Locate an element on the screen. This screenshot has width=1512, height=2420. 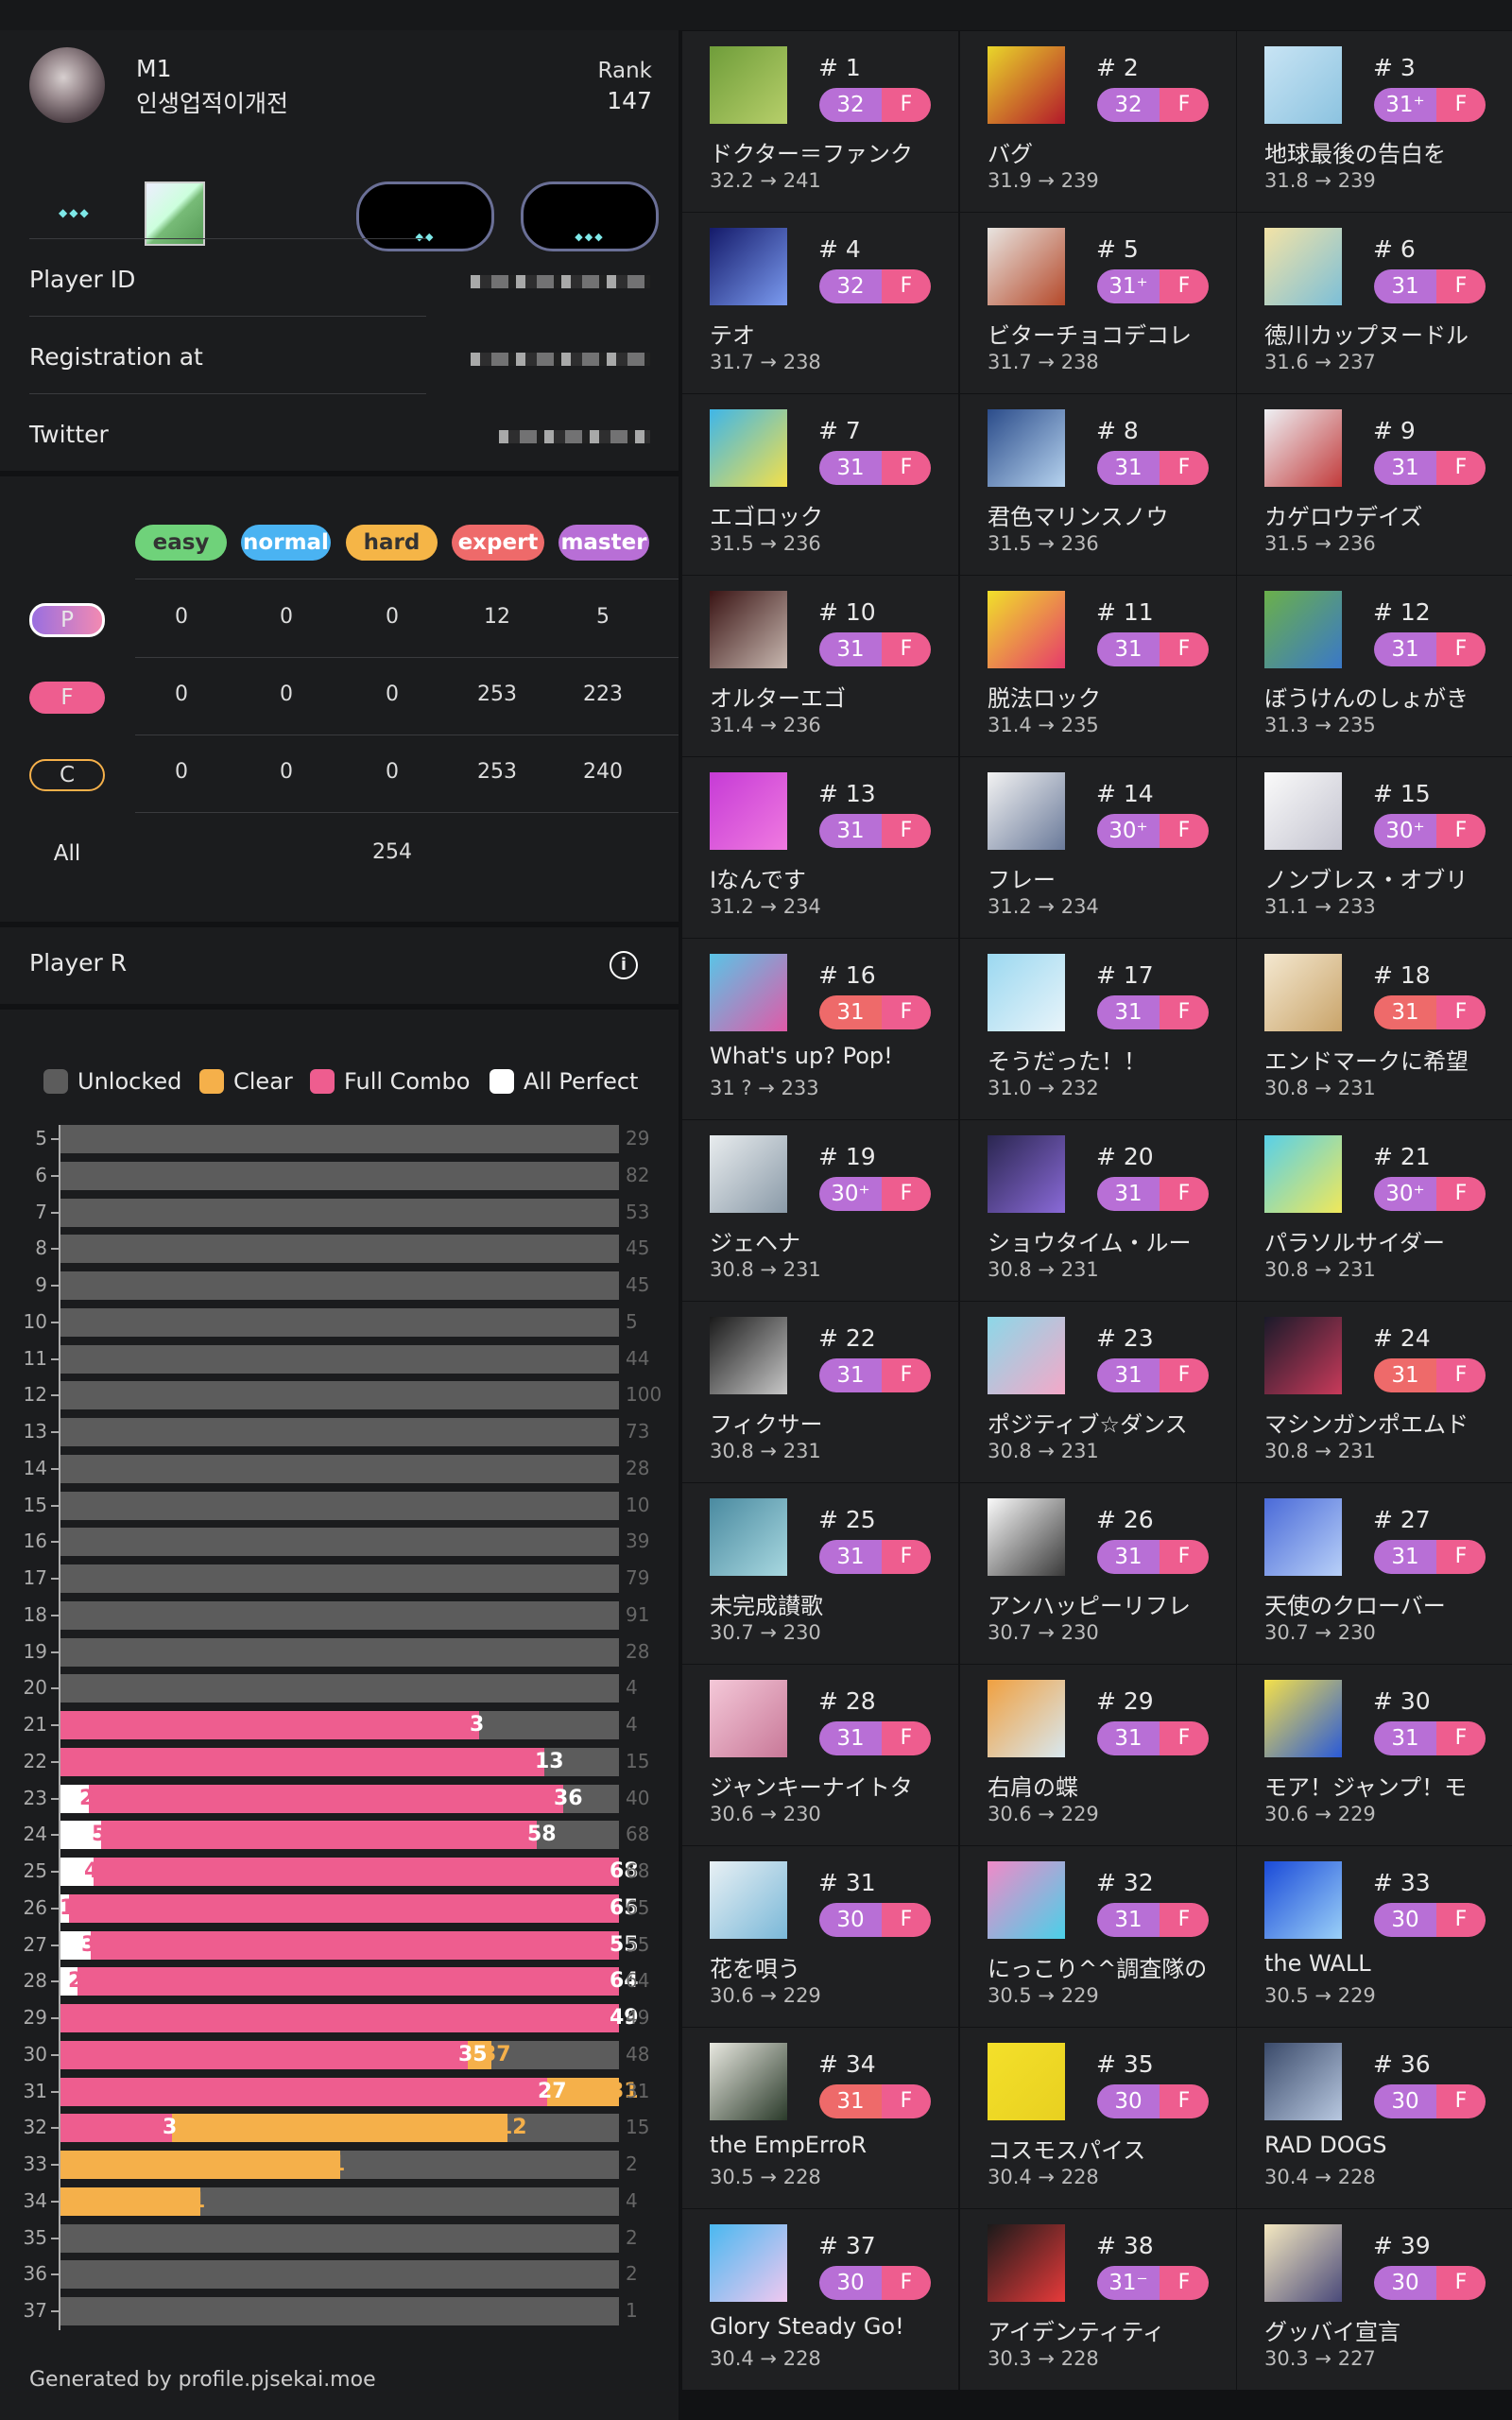
level-total: 91 is located at coordinates (638, 1615).